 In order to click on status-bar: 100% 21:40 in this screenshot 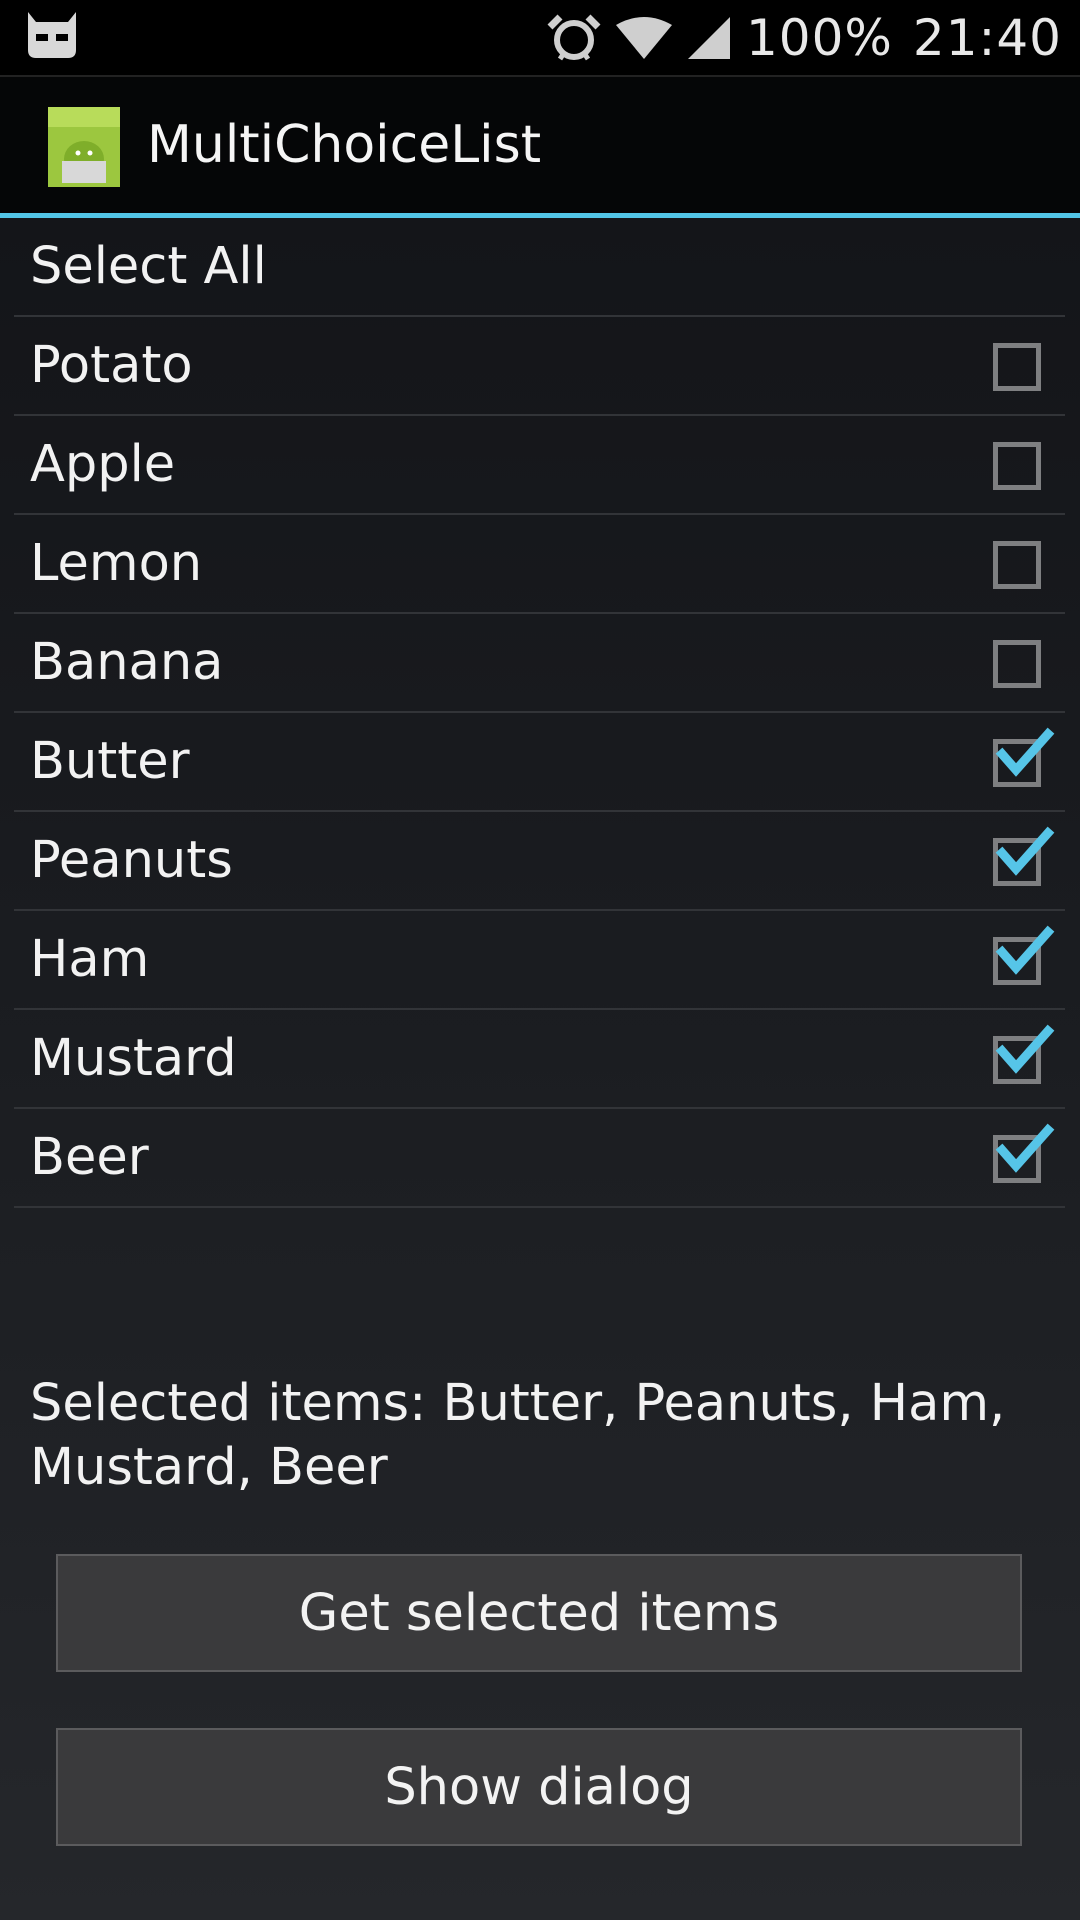, I will do `click(540, 38)`.